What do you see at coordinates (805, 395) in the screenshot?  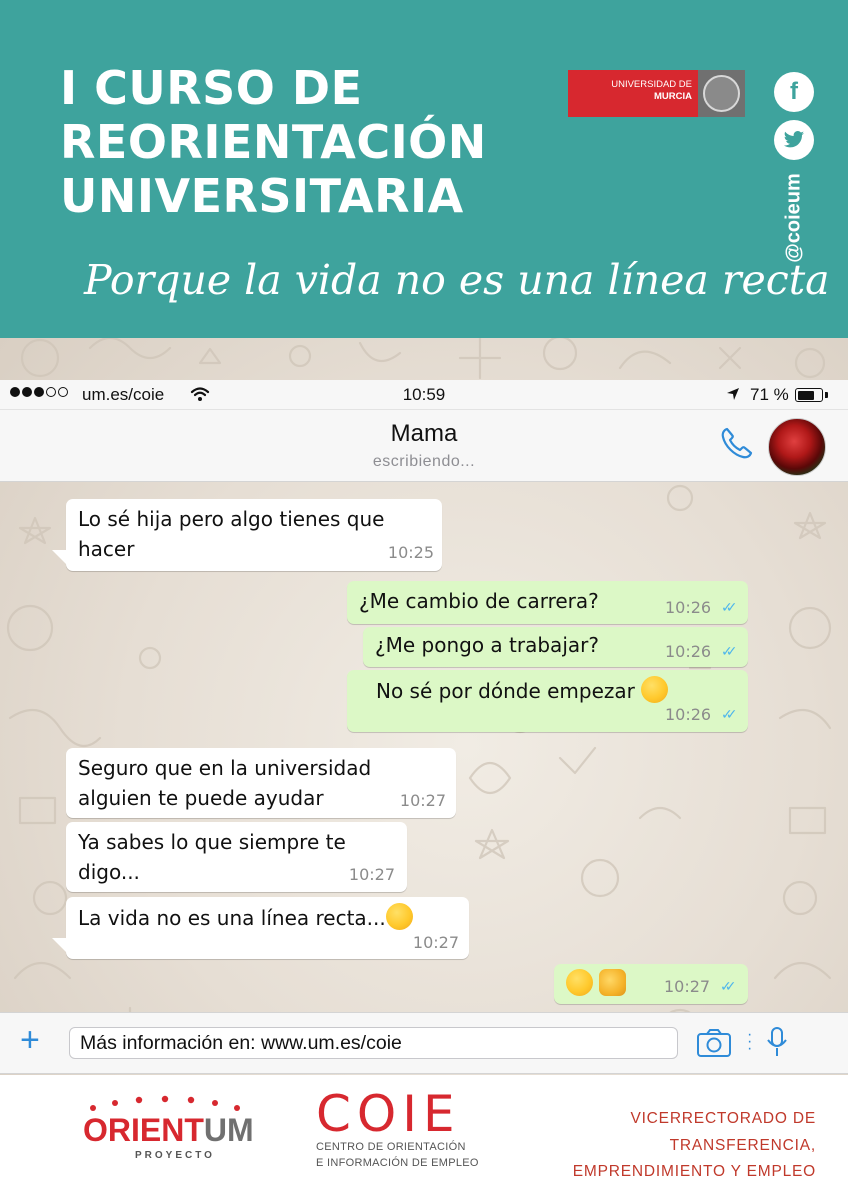 I see `battery-level` at bounding box center [805, 395].